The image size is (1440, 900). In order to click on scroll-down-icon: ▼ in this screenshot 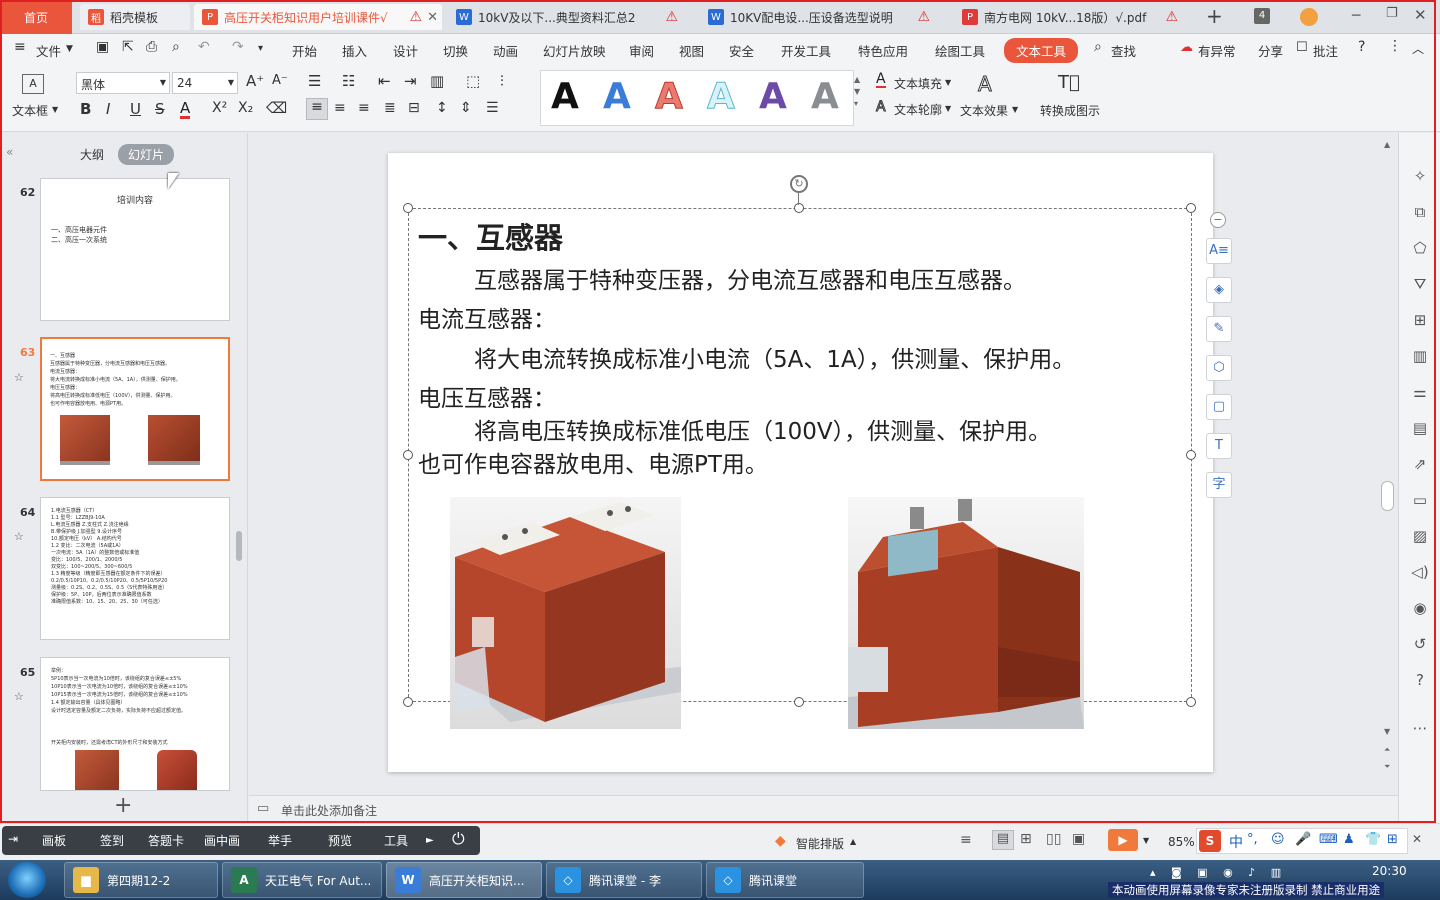, I will do `click(1387, 731)`.